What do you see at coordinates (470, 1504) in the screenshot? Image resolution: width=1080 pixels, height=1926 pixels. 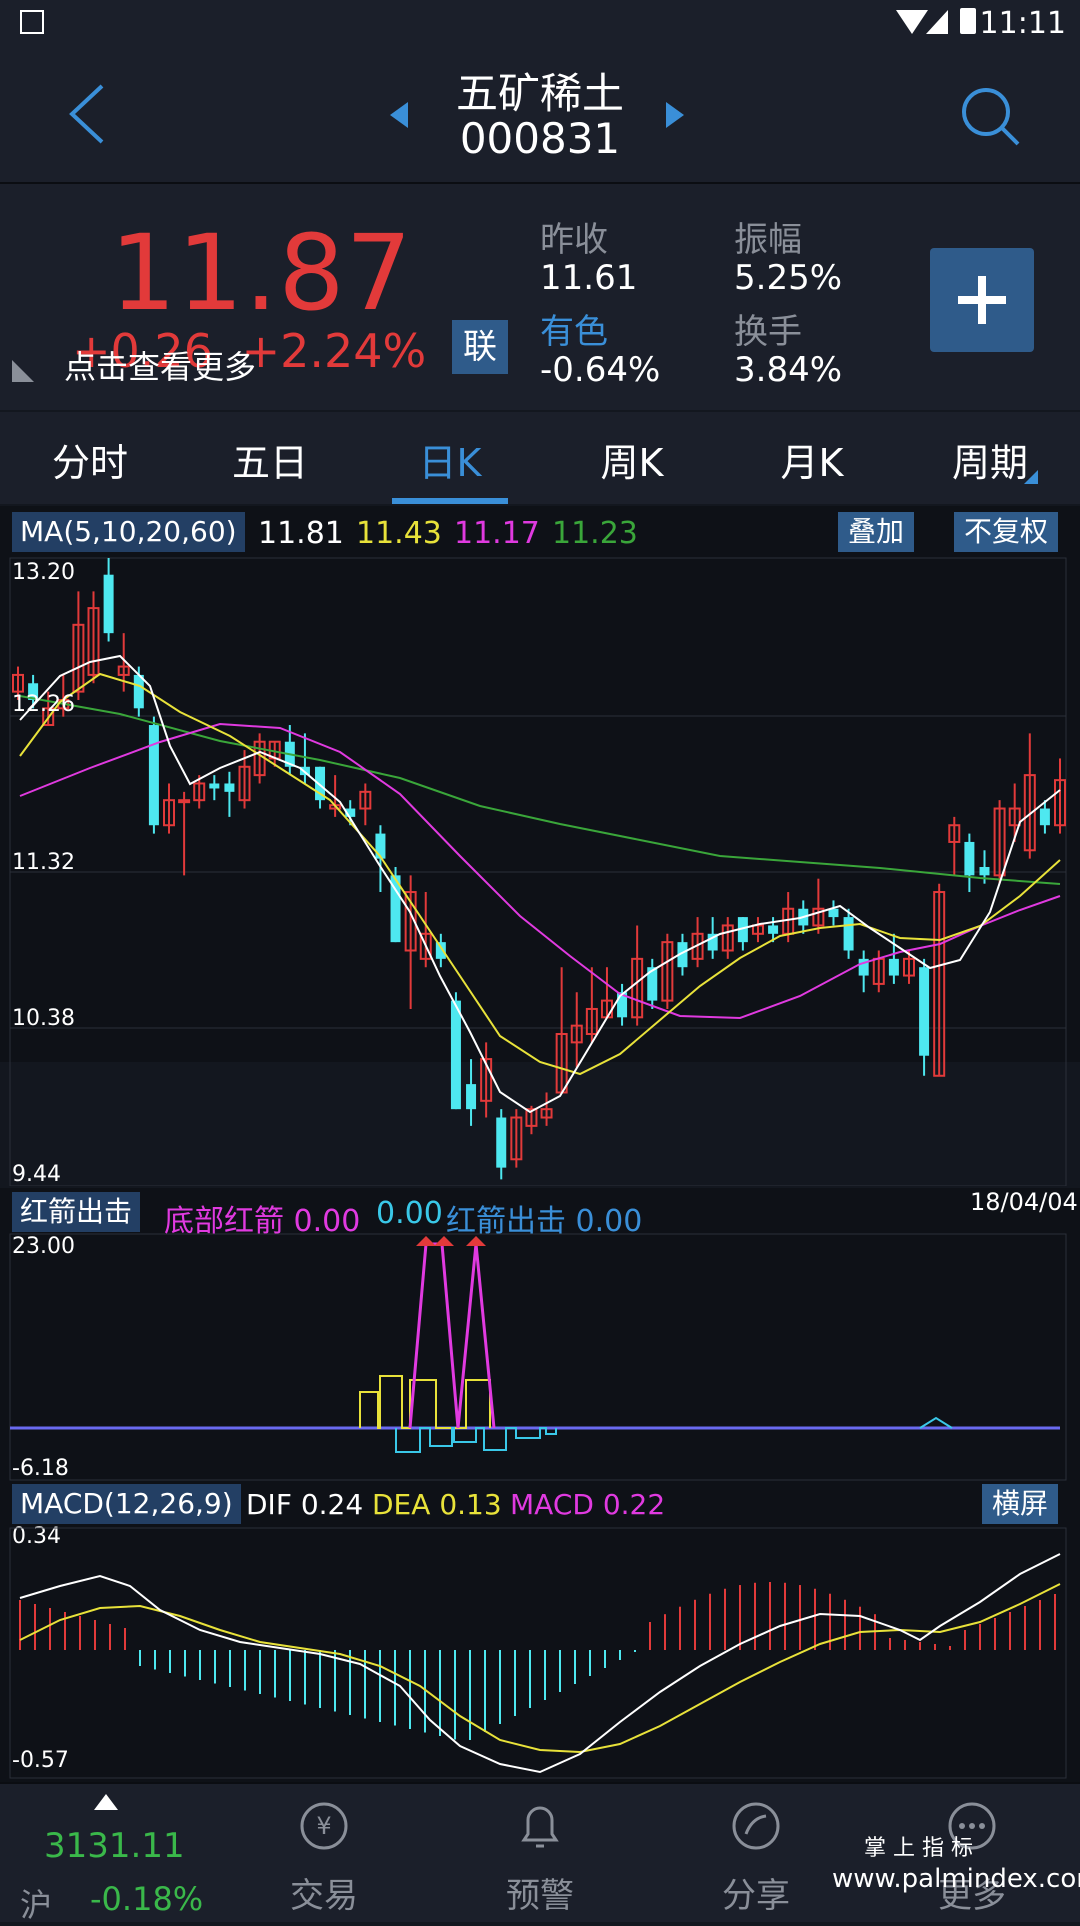 I see `dea-value: 0.13` at bounding box center [470, 1504].